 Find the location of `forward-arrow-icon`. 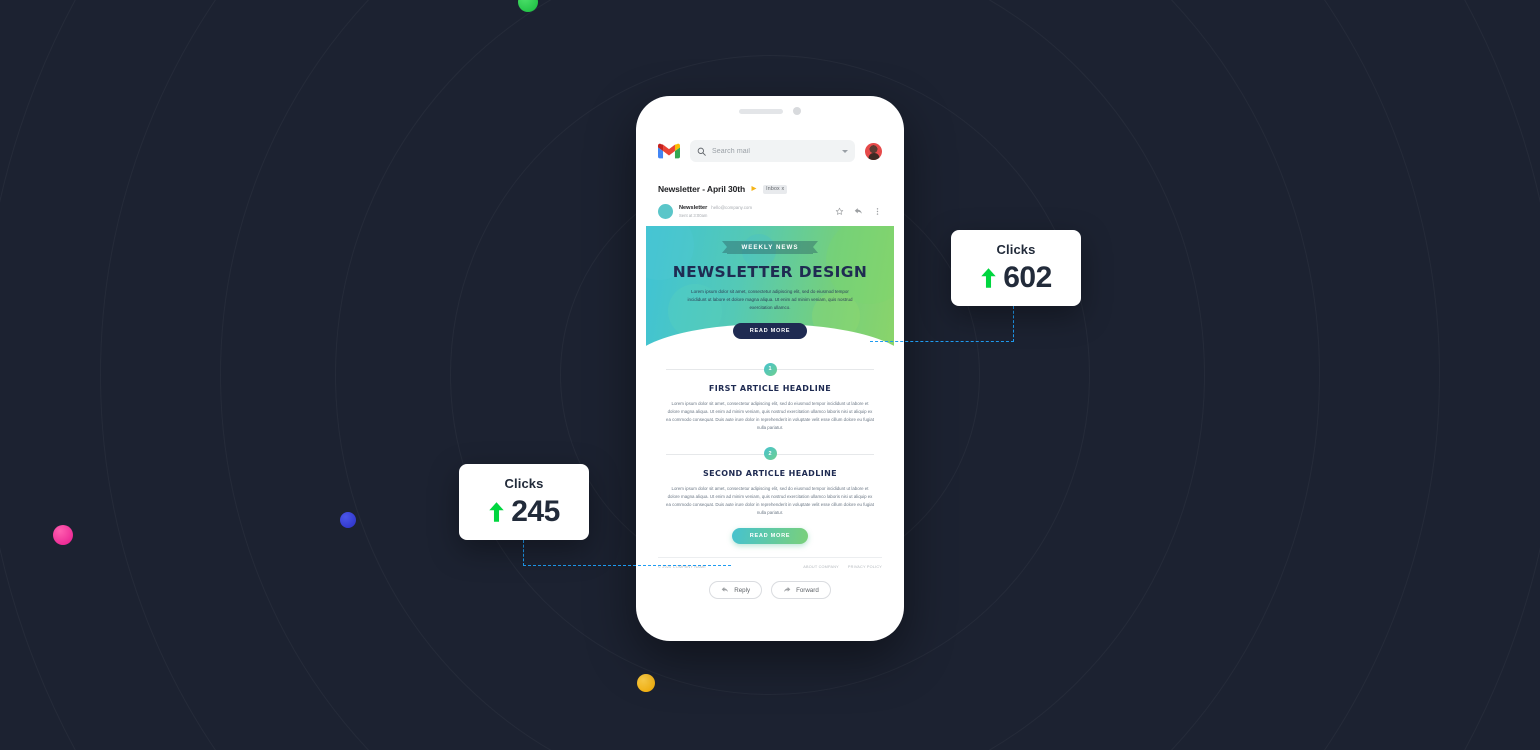

forward-arrow-icon is located at coordinates (787, 590).